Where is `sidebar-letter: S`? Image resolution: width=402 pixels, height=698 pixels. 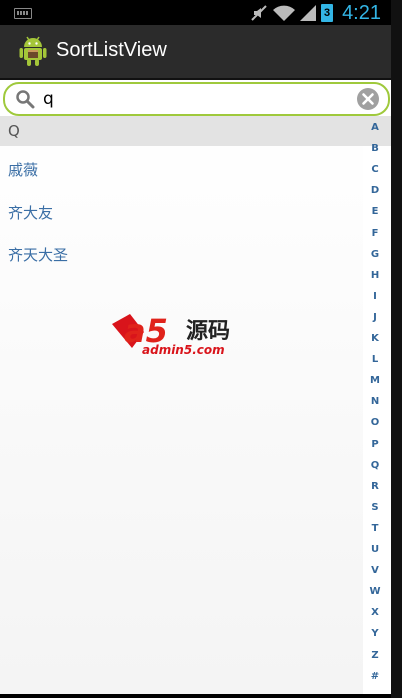
sidebar-letter: S is located at coordinates (375, 507).